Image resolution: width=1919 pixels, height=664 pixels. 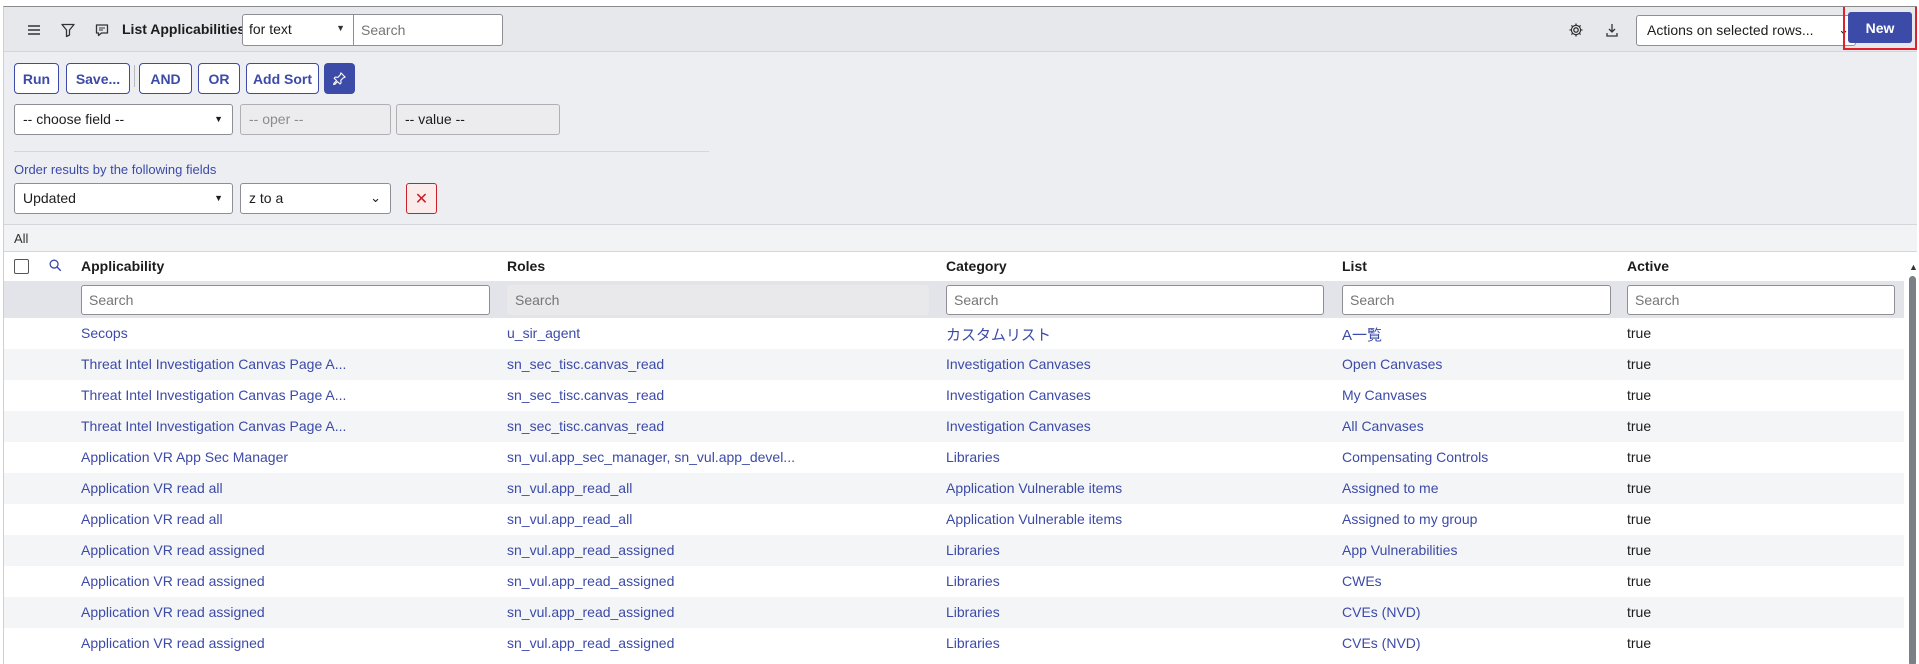 What do you see at coordinates (34, 30) in the screenshot?
I see `hamburger-menu-icon` at bounding box center [34, 30].